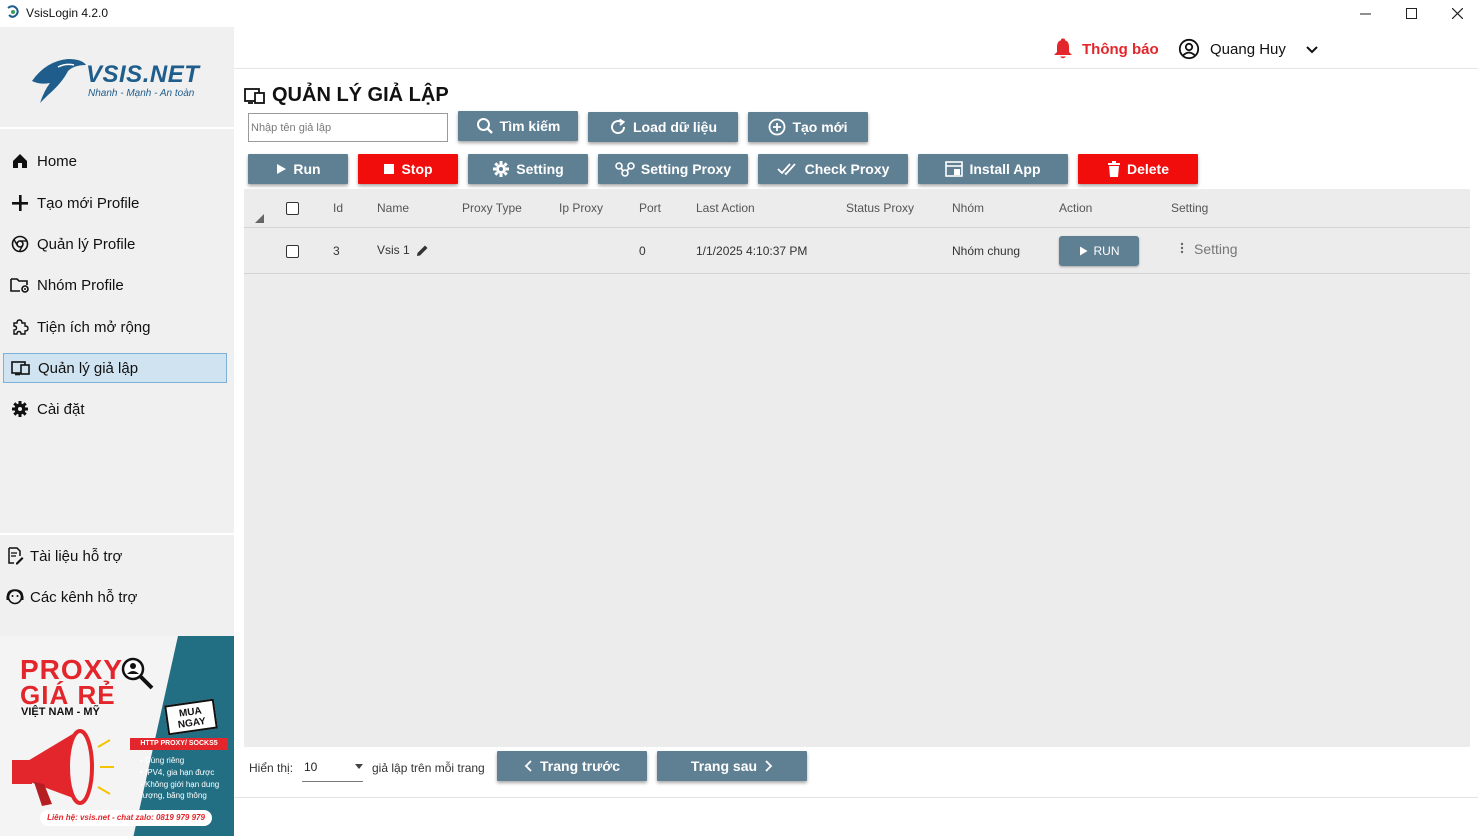 The height and width of the screenshot is (836, 1478). I want to click on close-button, so click(1456, 13).